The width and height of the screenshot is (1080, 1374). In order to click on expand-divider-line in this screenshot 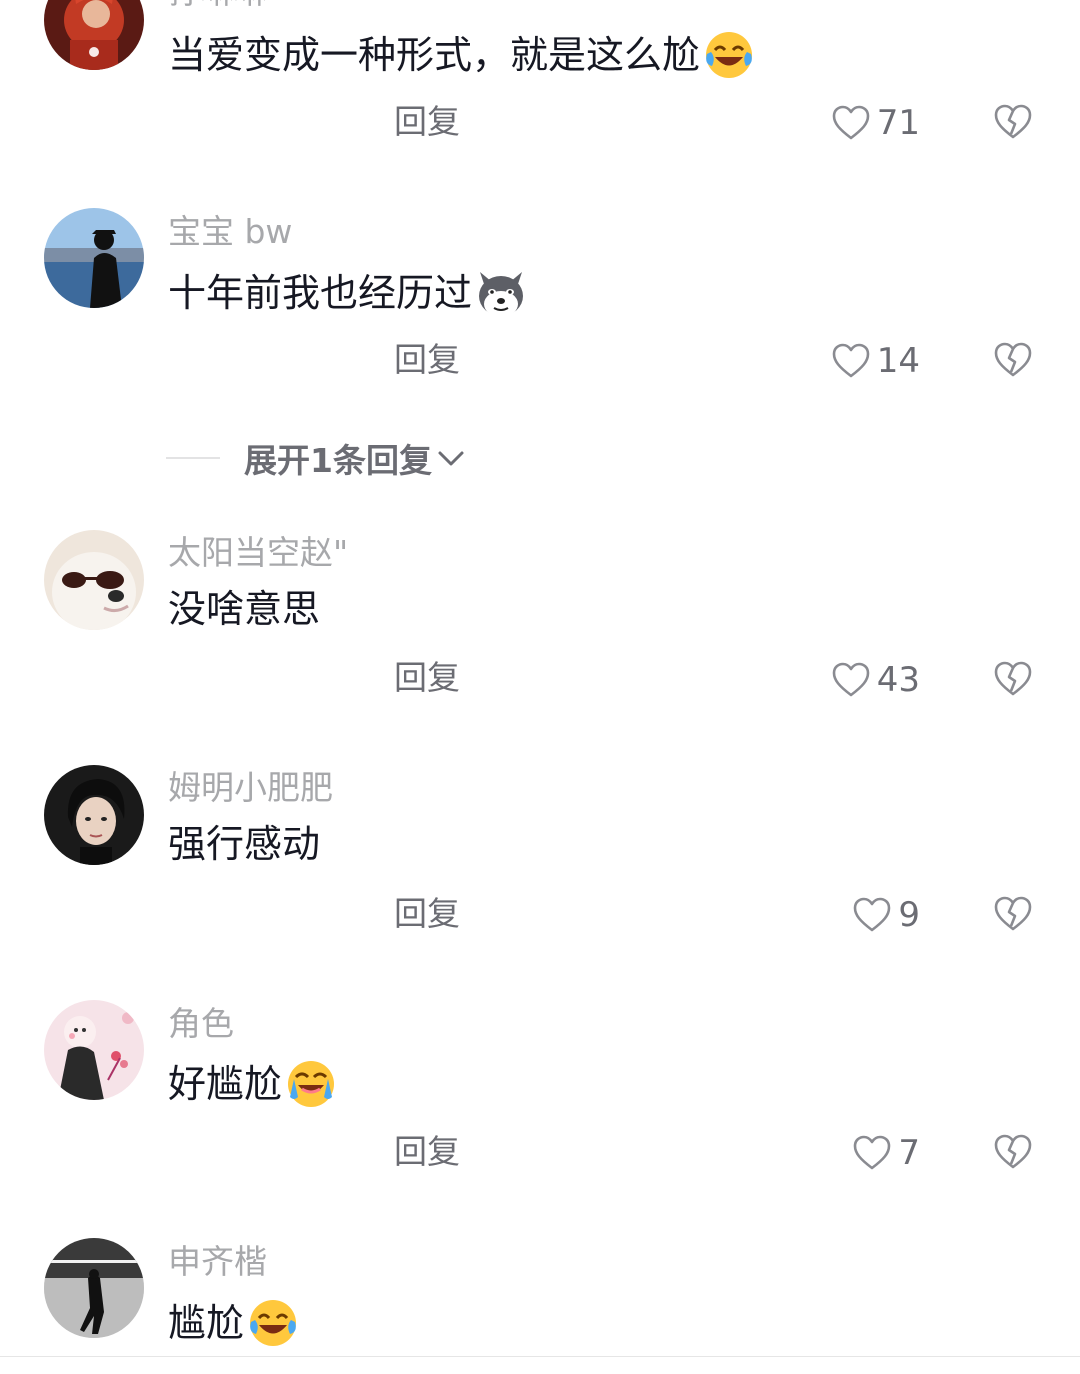, I will do `click(193, 458)`.